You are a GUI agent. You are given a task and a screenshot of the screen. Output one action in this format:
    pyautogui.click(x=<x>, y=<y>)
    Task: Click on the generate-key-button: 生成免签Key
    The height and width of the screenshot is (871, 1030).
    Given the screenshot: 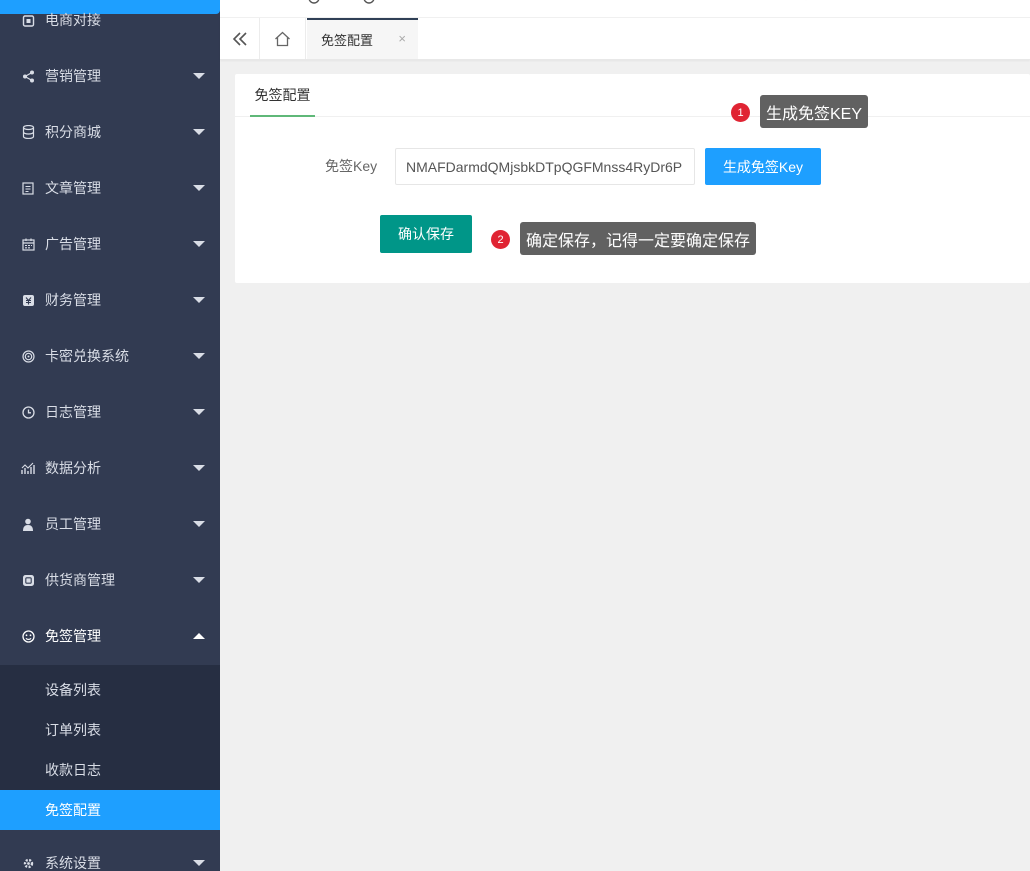 What is the action you would take?
    pyautogui.click(x=763, y=166)
    